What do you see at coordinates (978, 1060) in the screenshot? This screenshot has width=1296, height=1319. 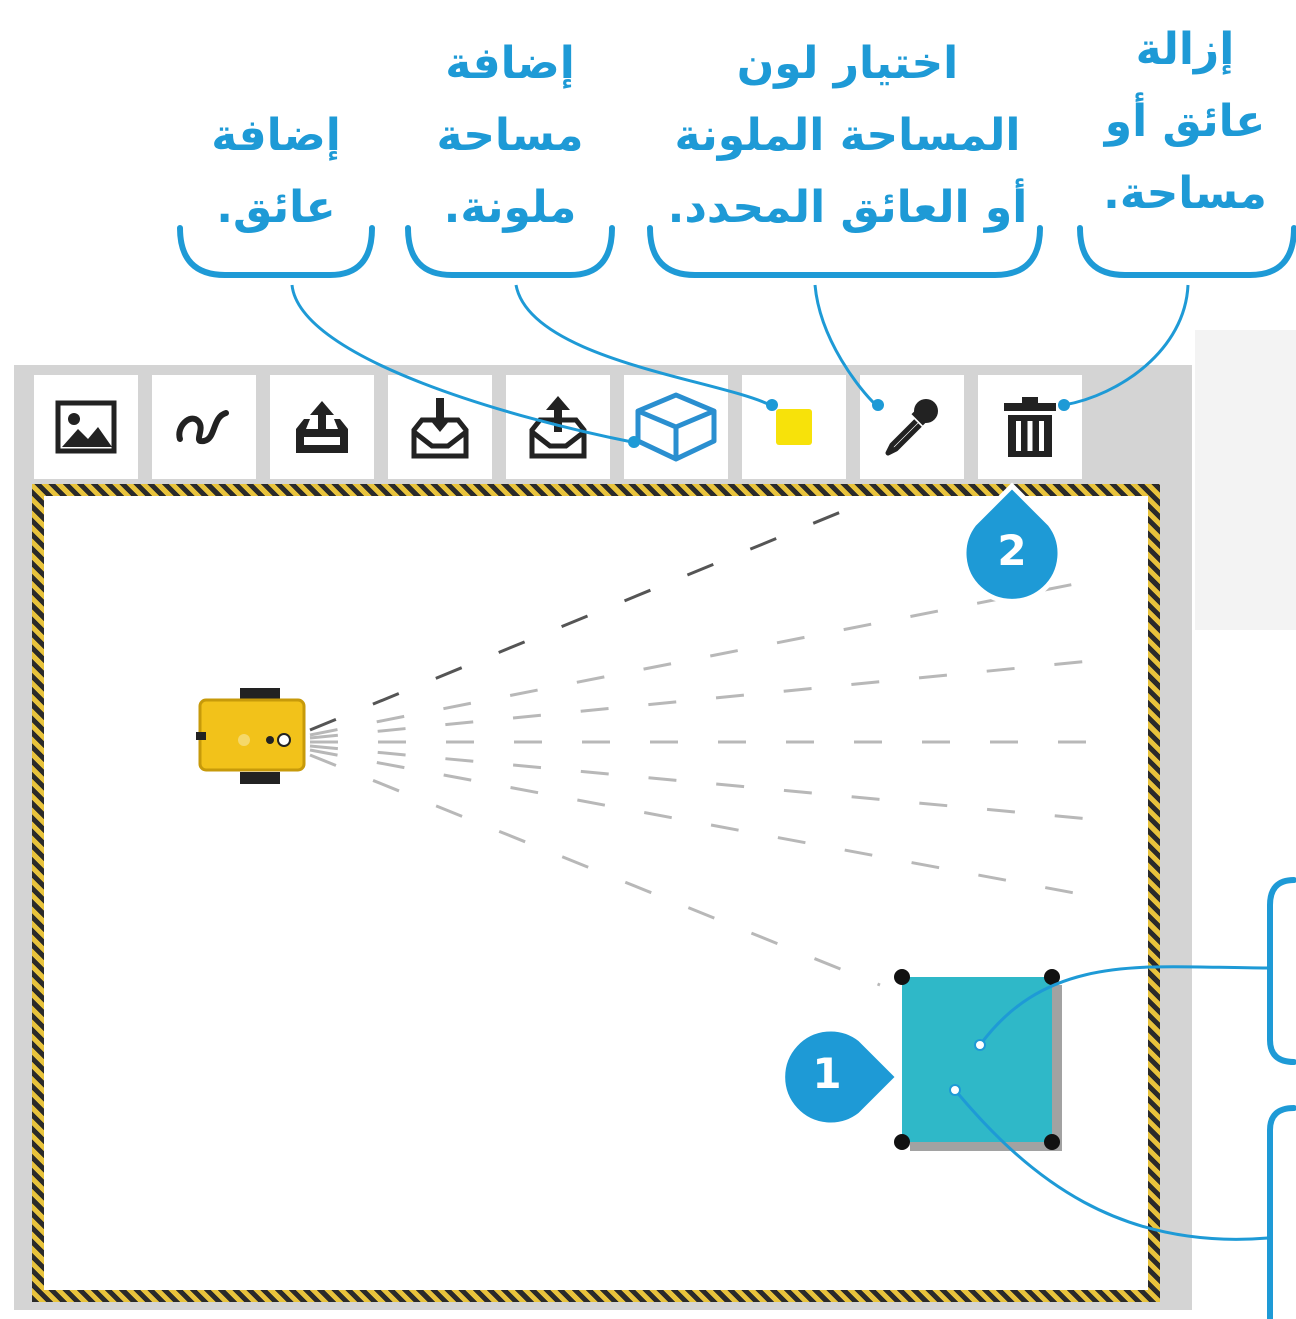 I see `obstacle` at bounding box center [978, 1060].